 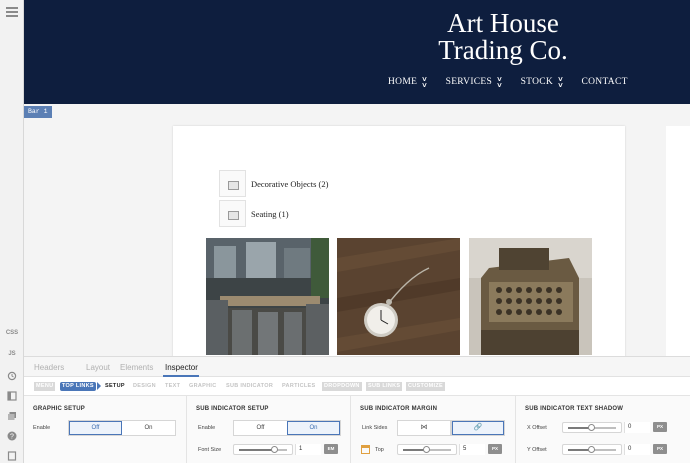 I want to click on nav-home: HOME ∨ ∨, so click(x=408, y=82).